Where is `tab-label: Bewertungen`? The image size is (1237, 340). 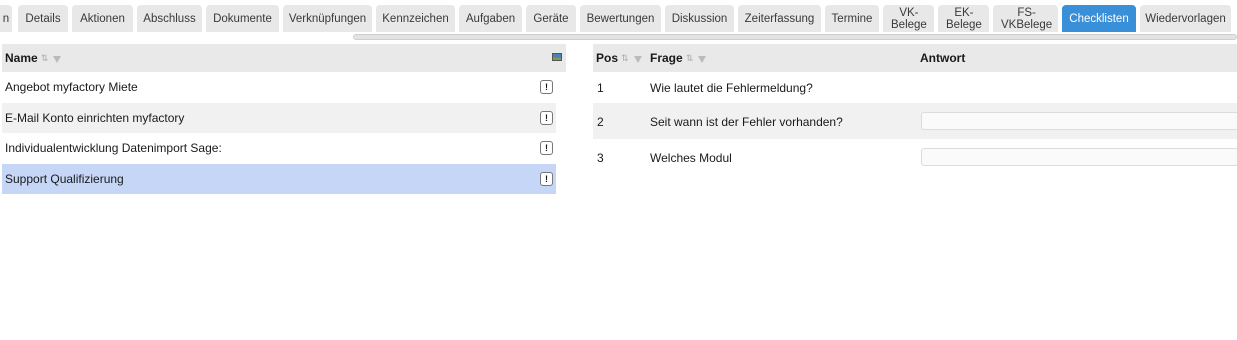
tab-label: Bewertungen is located at coordinates (620, 18).